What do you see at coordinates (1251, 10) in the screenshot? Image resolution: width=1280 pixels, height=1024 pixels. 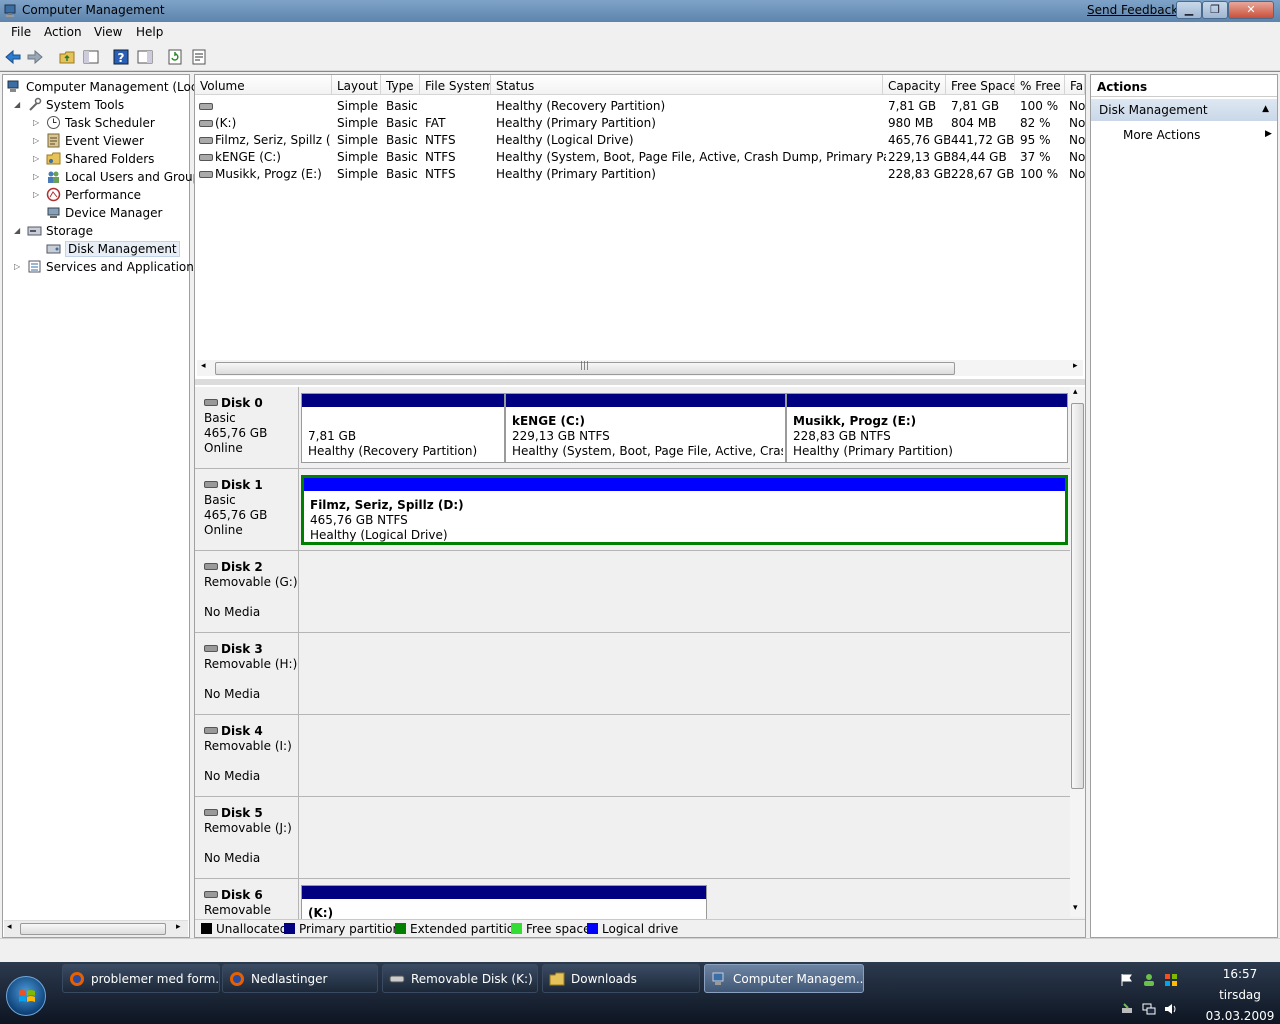 I see `close-button: ✕` at bounding box center [1251, 10].